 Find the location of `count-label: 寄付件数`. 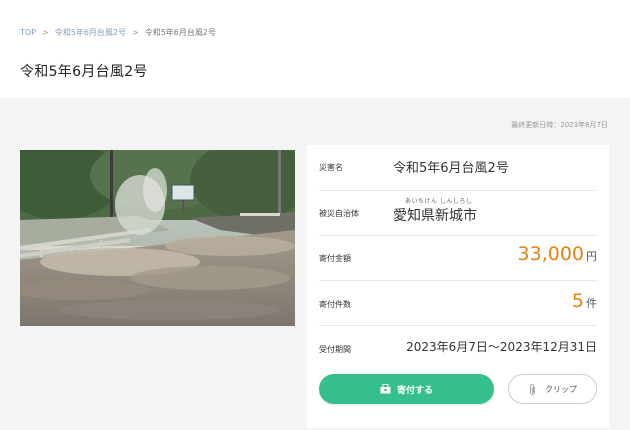

count-label: 寄付件数 is located at coordinates (335, 304).